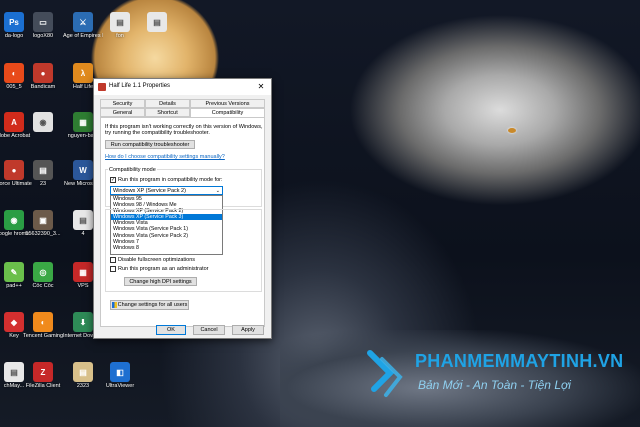  Describe the element at coordinates (43, 87) in the screenshot. I see `desktop-icon-label: Bandicam` at that location.